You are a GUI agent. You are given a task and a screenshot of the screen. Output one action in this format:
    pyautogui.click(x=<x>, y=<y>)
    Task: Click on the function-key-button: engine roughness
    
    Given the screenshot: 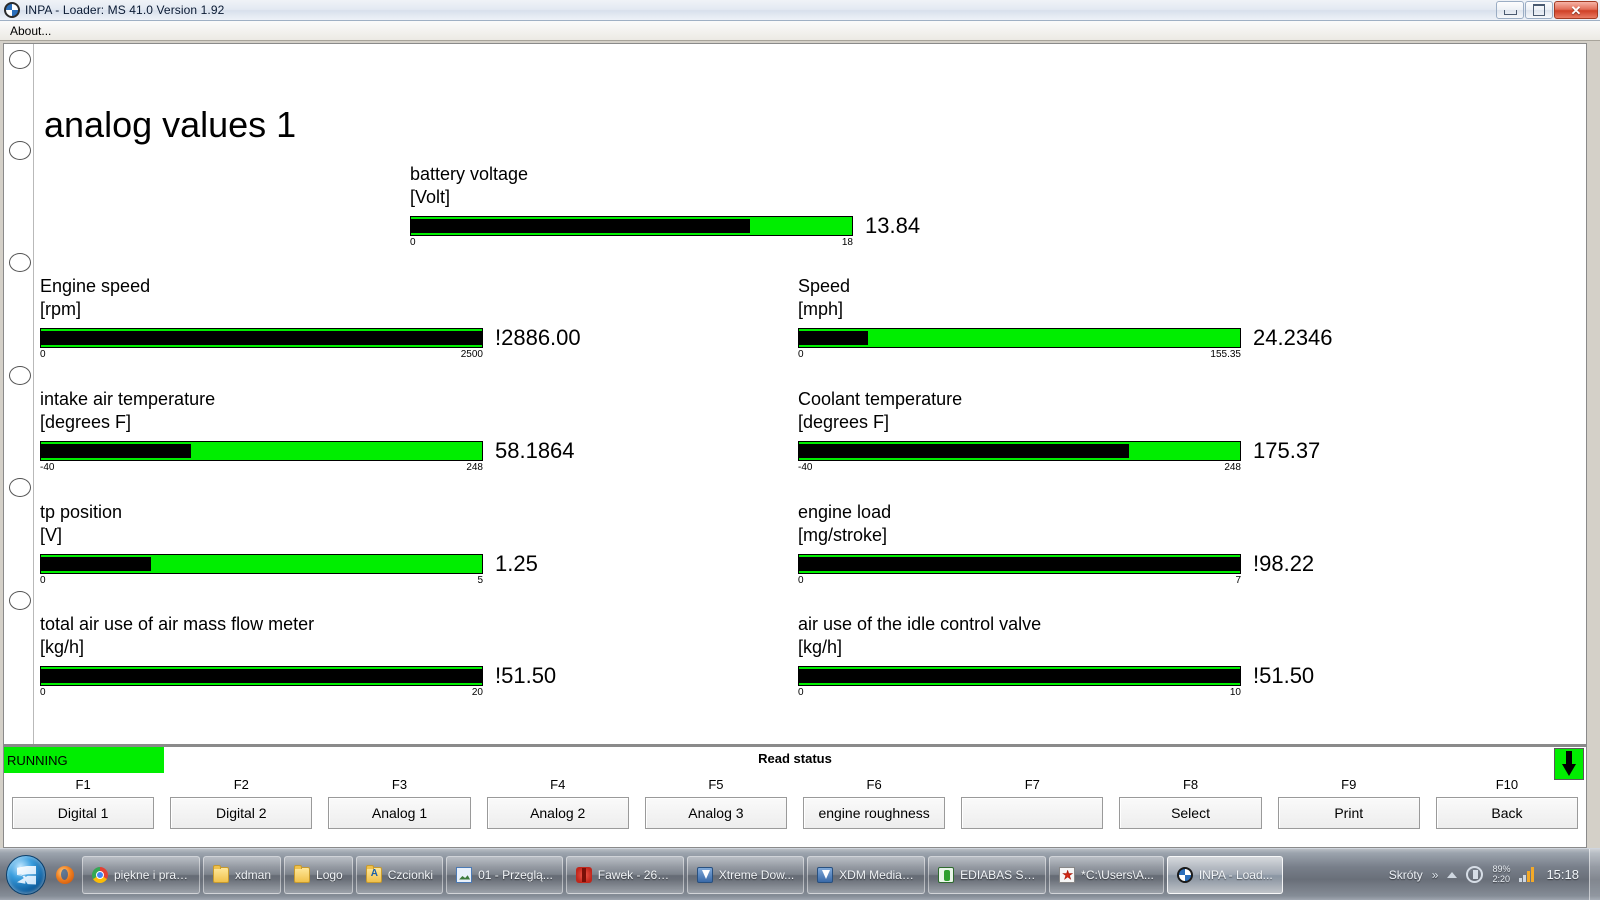 What is the action you would take?
    pyautogui.click(x=874, y=813)
    